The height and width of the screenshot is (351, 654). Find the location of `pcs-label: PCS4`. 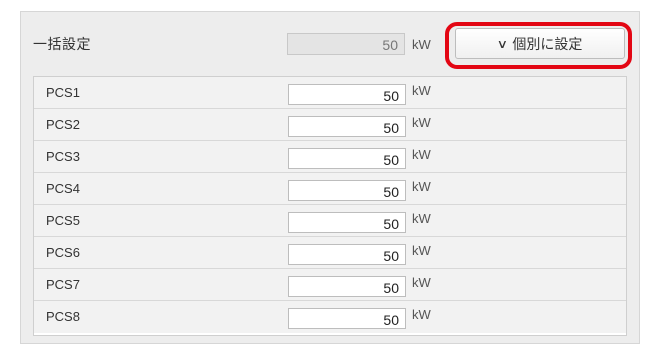

pcs-label: PCS4 is located at coordinates (63, 188).